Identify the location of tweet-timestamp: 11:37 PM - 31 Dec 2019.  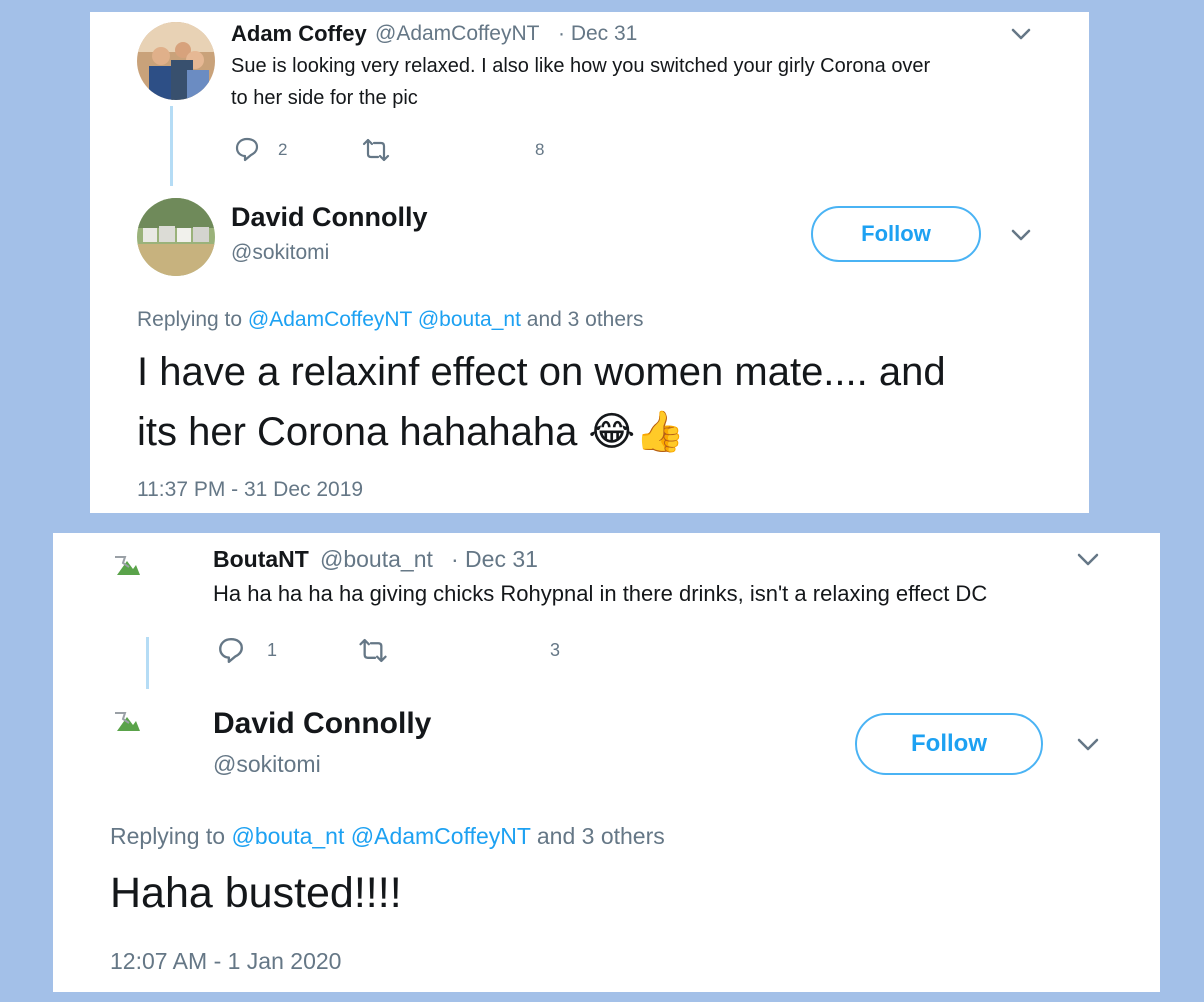
(250, 490).